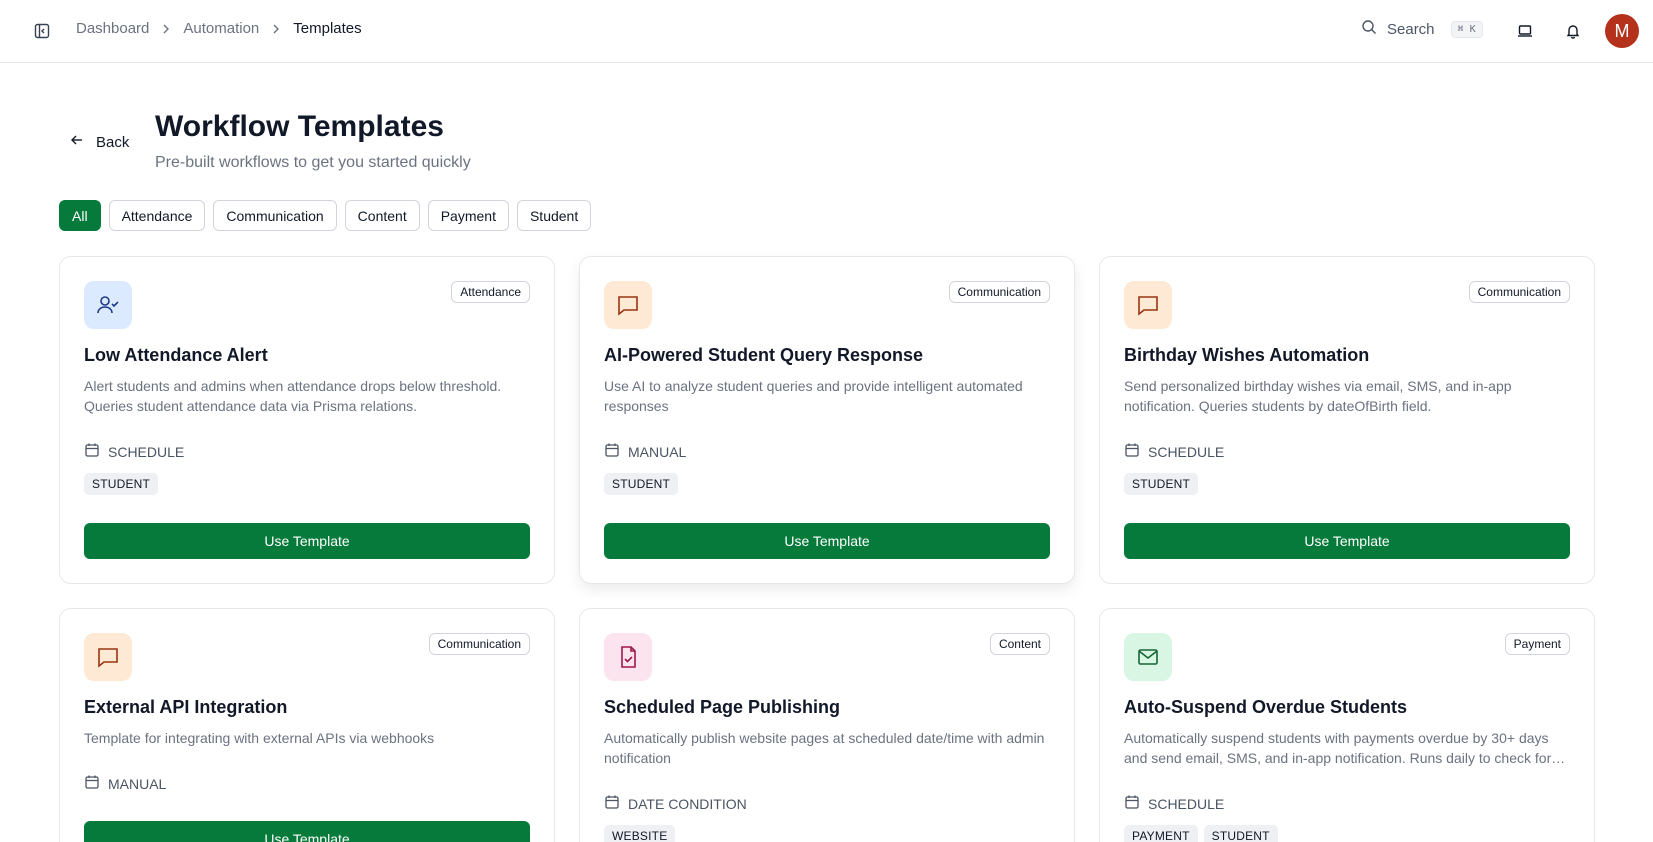 This screenshot has width=1653, height=842. What do you see at coordinates (1247, 355) in the screenshot?
I see `card-title: Birthday Wishes Automation` at bounding box center [1247, 355].